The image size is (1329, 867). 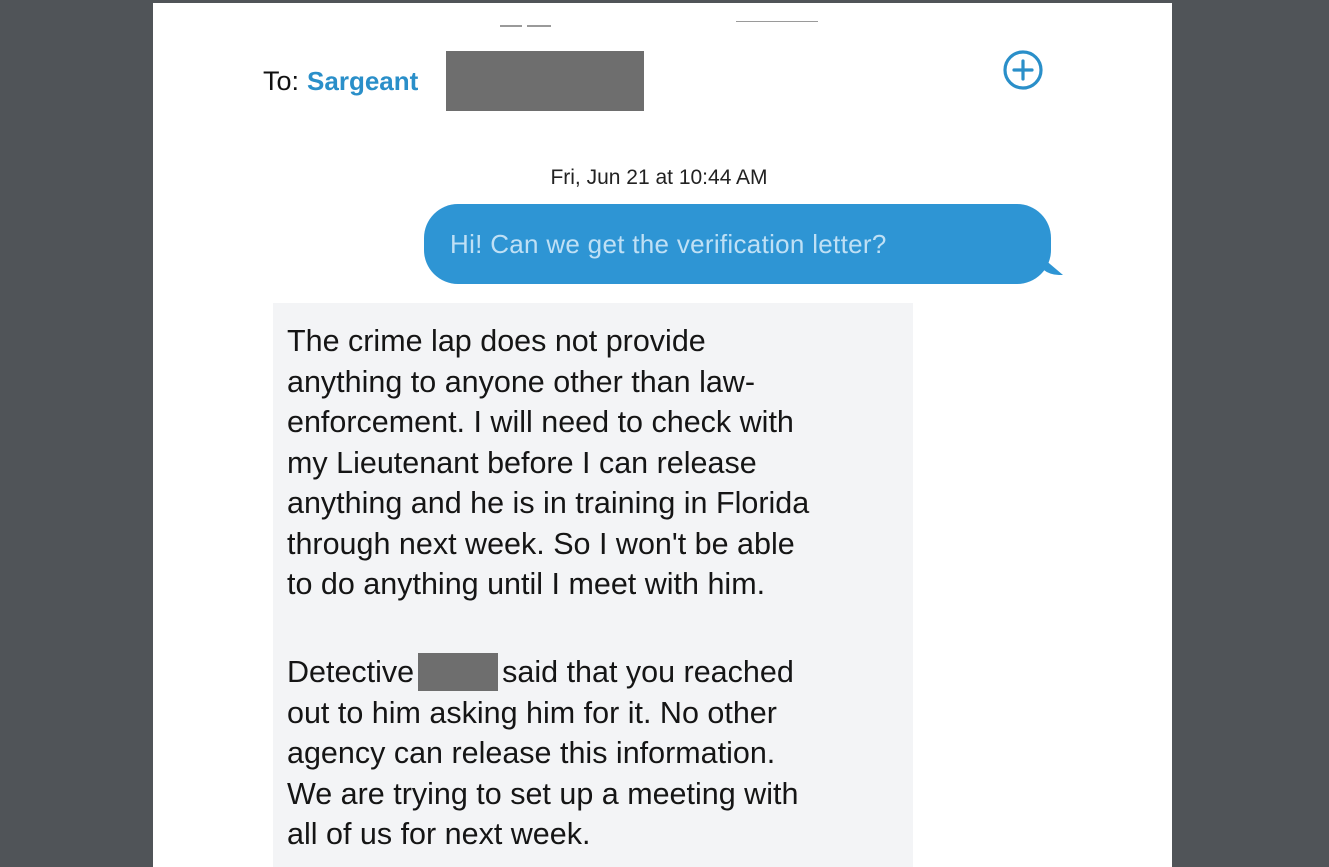 What do you see at coordinates (541, 543) in the screenshot?
I see `message-line: through next week. So I won't be able` at bounding box center [541, 543].